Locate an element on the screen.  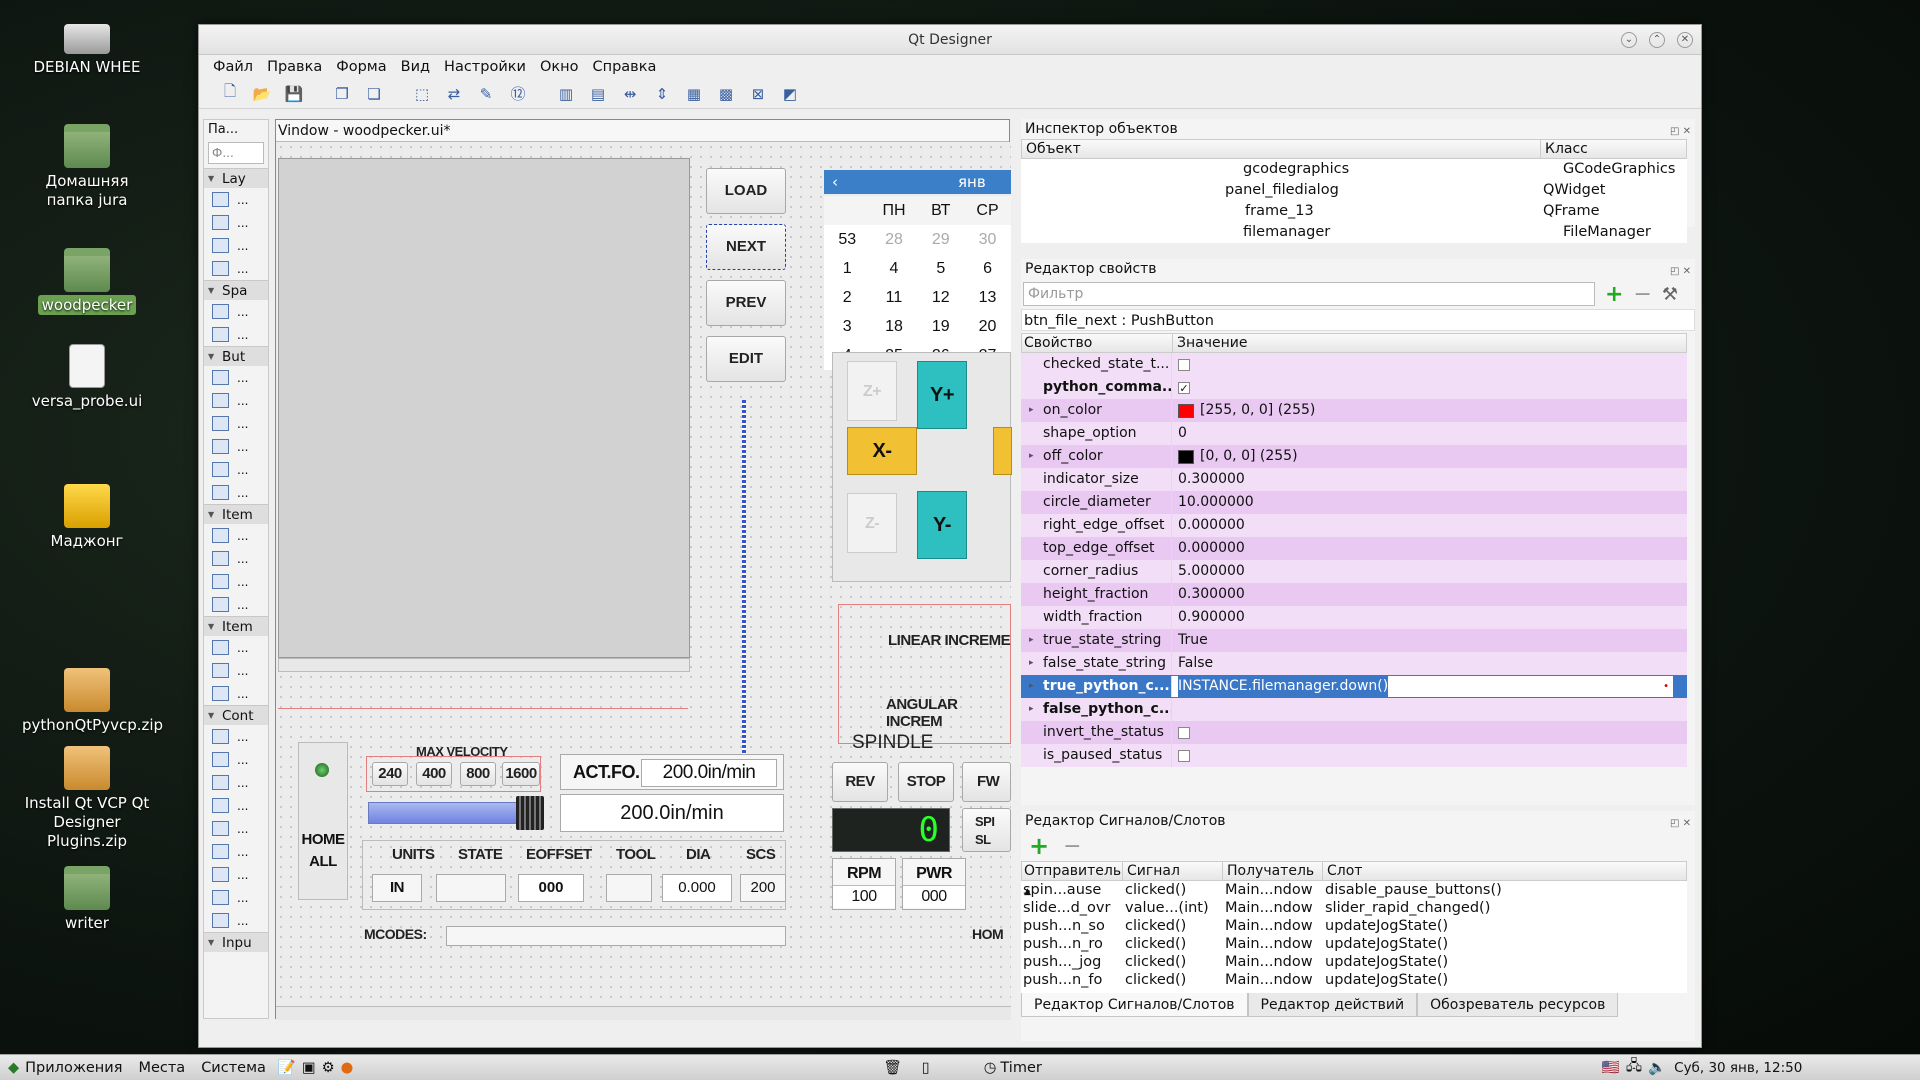
category-input-widgets: Inpu is located at coordinates (236, 942).